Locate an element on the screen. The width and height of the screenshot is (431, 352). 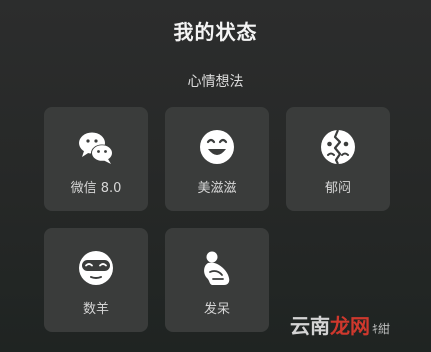
page-title: 我的状态 is located at coordinates (215, 32).